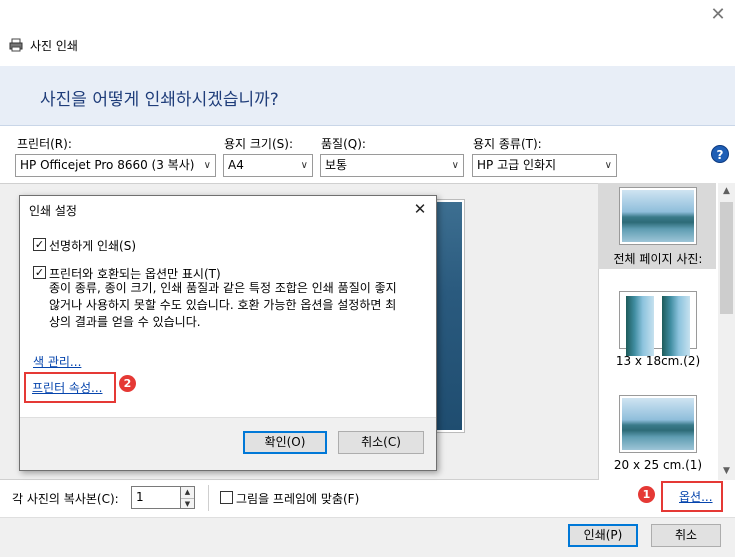 The image size is (735, 557). What do you see at coordinates (226, 497) in the screenshot?
I see `fit-to-frame-checkbox` at bounding box center [226, 497].